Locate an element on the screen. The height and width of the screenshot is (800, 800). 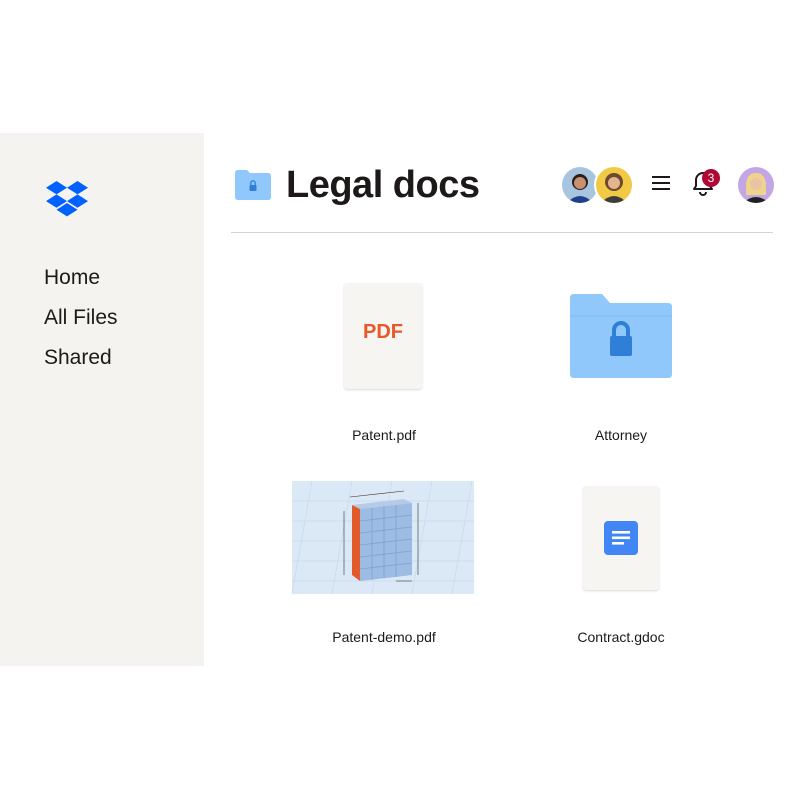
google-doc-icon is located at coordinates (621, 538).